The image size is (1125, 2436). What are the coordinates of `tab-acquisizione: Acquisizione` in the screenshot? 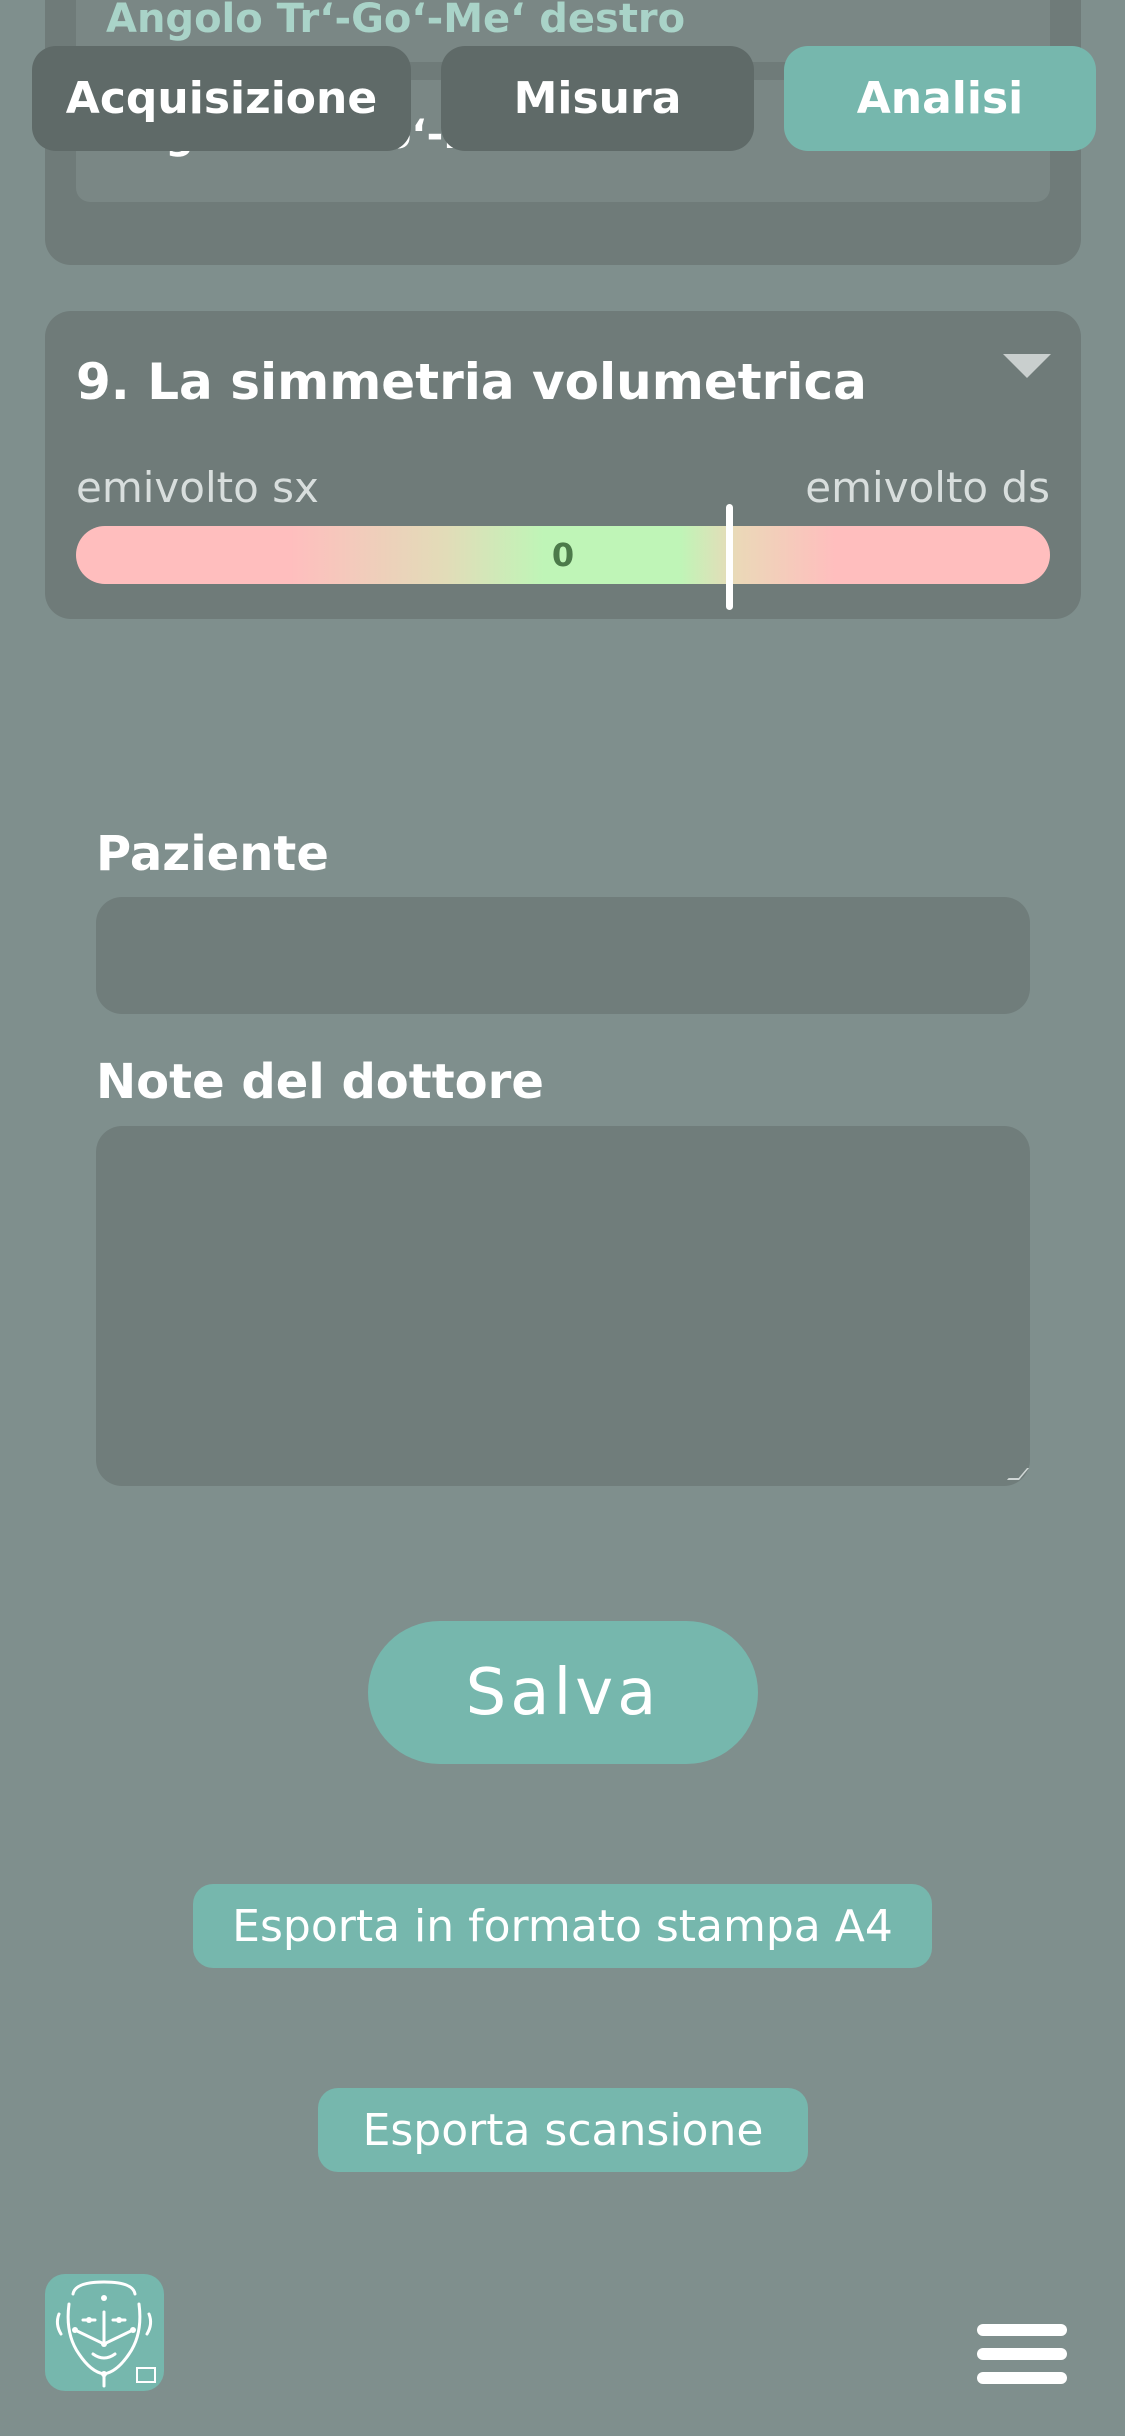 It's located at (221, 98).